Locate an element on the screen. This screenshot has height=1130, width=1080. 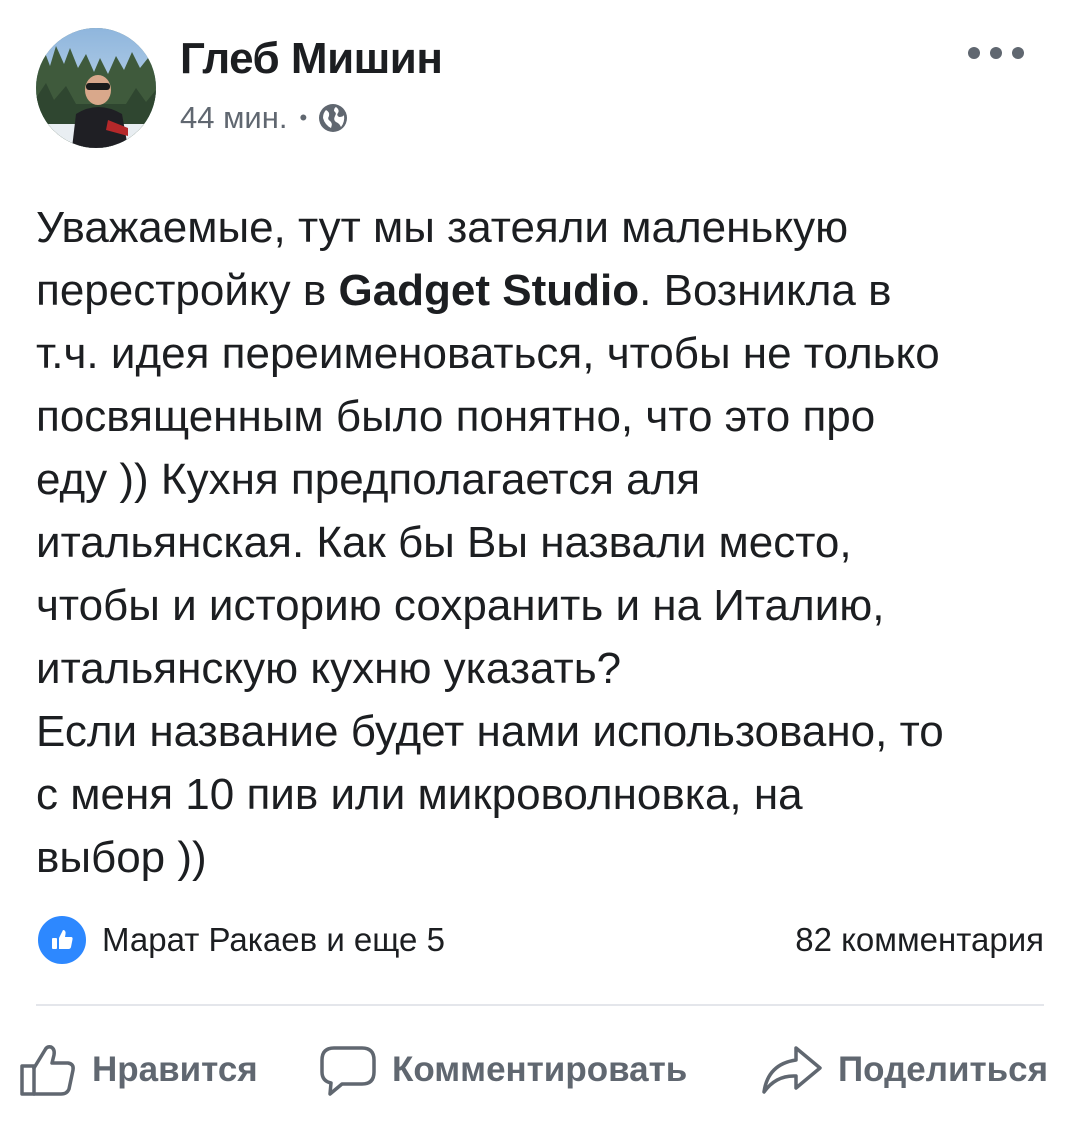
post-text-segment: еду )) Кухня предполагается аля is located at coordinates (368, 479).